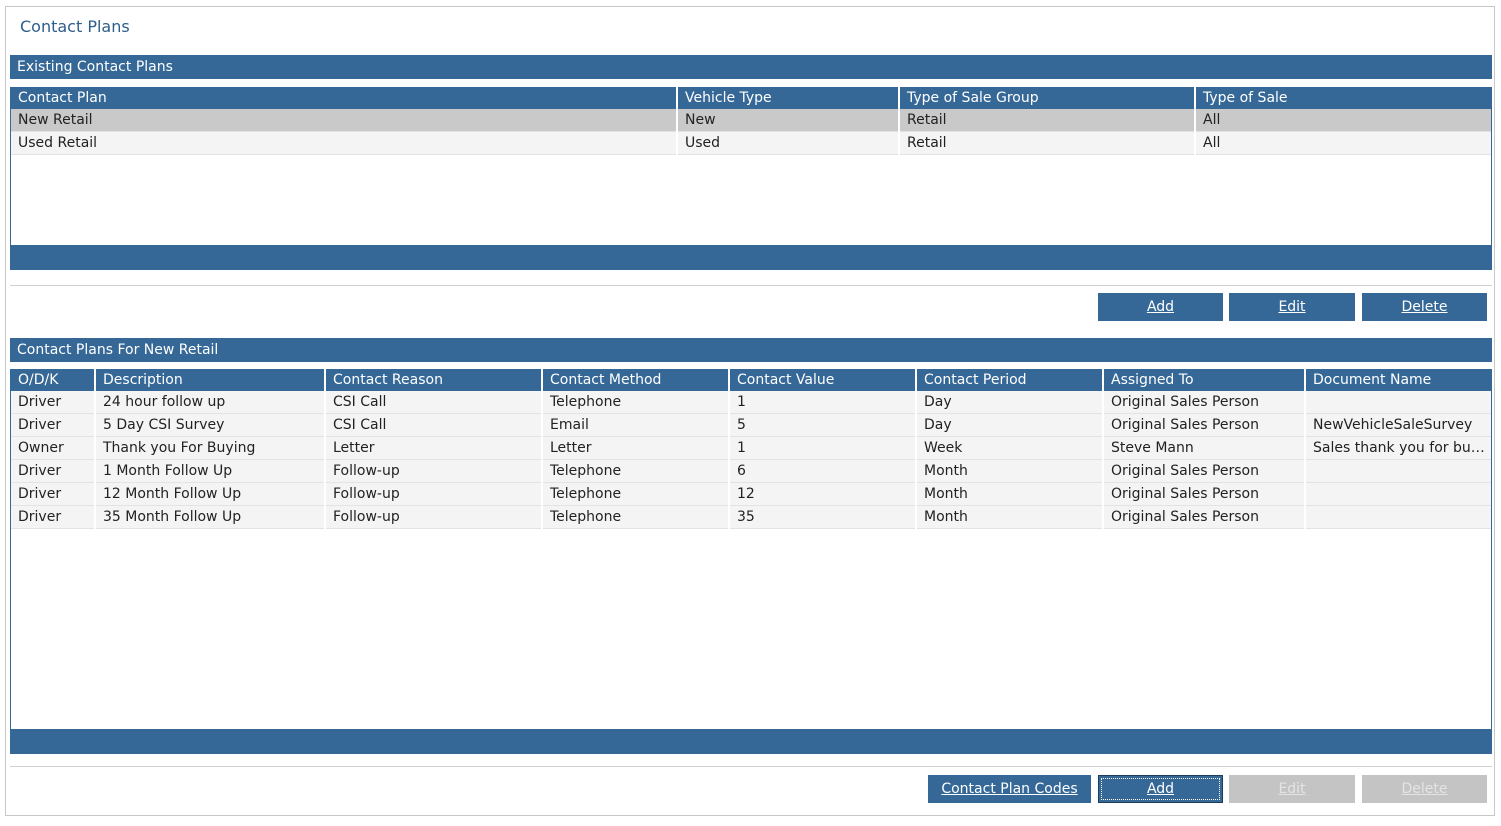  I want to click on edit-detail-button: Edit, so click(1292, 789).